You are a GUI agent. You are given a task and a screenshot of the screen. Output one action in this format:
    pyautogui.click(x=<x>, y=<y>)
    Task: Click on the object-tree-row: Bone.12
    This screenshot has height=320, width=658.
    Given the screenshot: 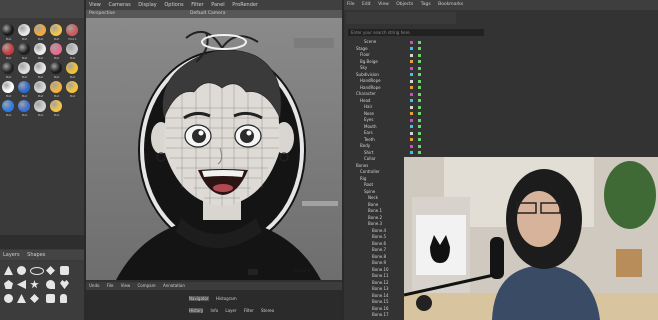 What is the action you would take?
    pyautogui.click(x=380, y=283)
    